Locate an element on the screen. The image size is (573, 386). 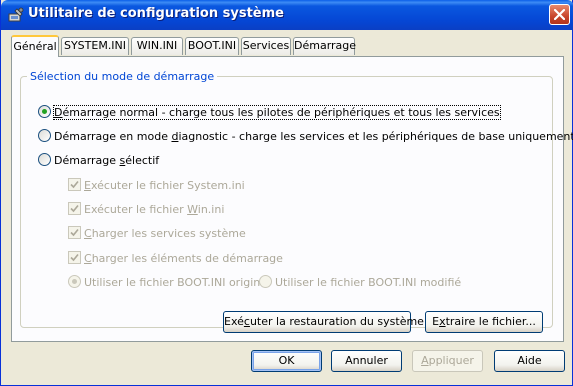
tab-win-ini: WIN.INI is located at coordinates (157, 46).